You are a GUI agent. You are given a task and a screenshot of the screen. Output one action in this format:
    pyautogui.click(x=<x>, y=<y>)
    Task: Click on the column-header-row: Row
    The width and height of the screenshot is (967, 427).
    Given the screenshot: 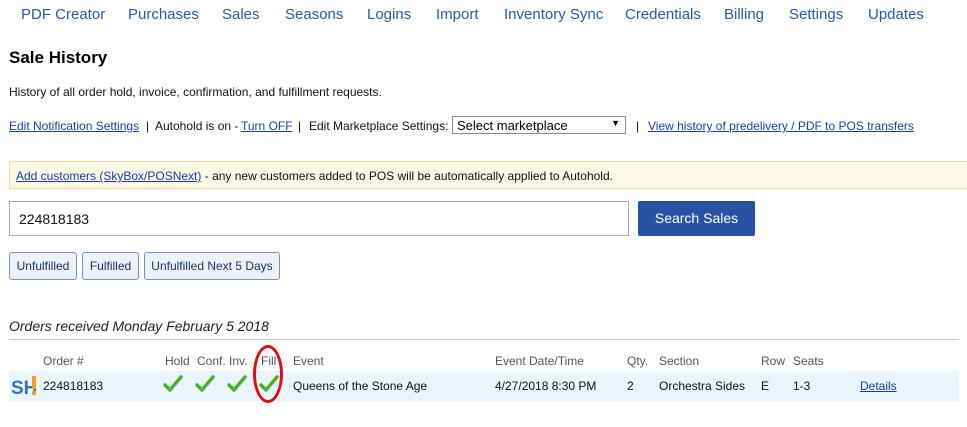 What is the action you would take?
    pyautogui.click(x=773, y=361)
    